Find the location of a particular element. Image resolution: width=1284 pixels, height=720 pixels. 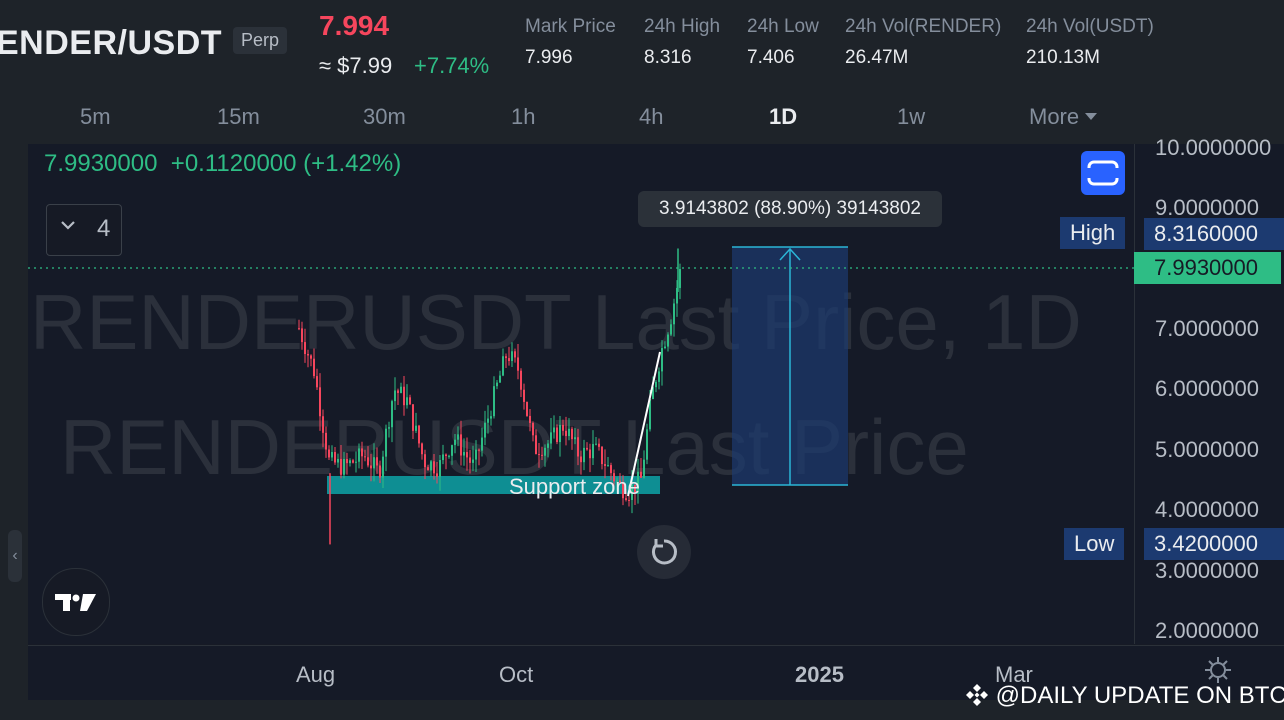

perp-badge: Perp is located at coordinates (260, 40).